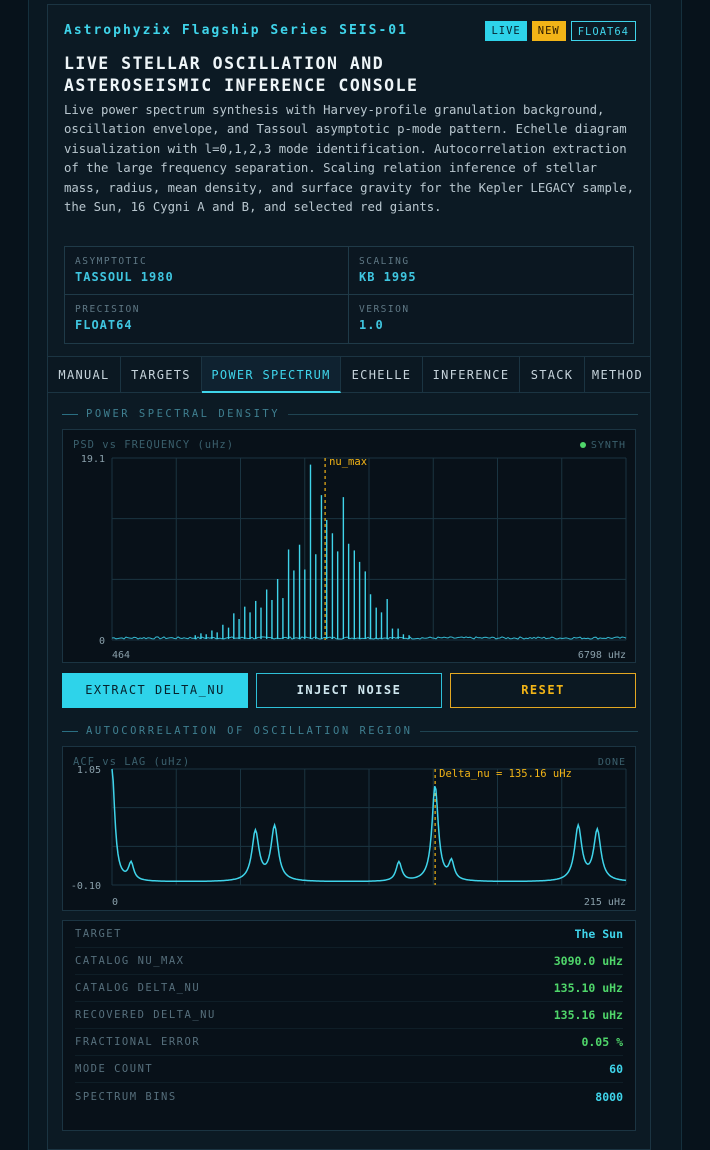  Describe the element at coordinates (491, 271) in the screenshot. I see `meta-scaling: SCALING KB 1995` at that location.